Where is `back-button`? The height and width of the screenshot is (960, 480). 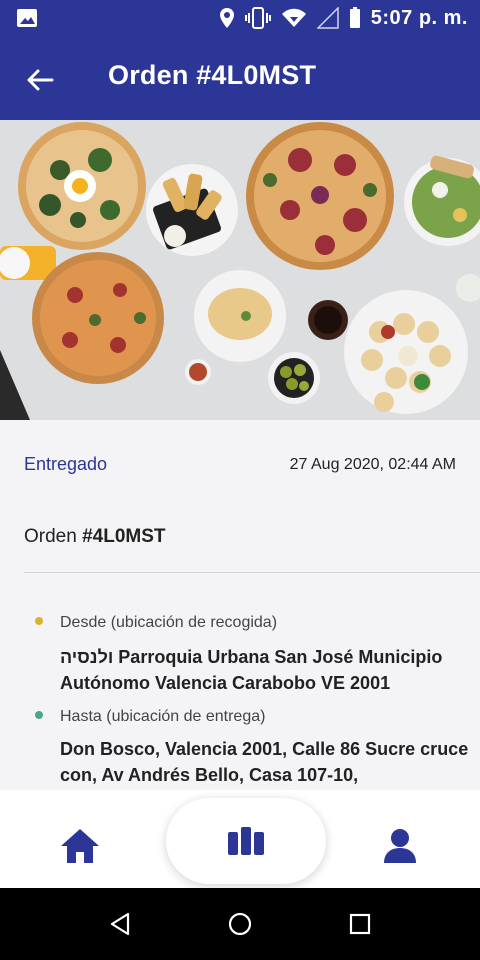 back-button is located at coordinates (40, 80).